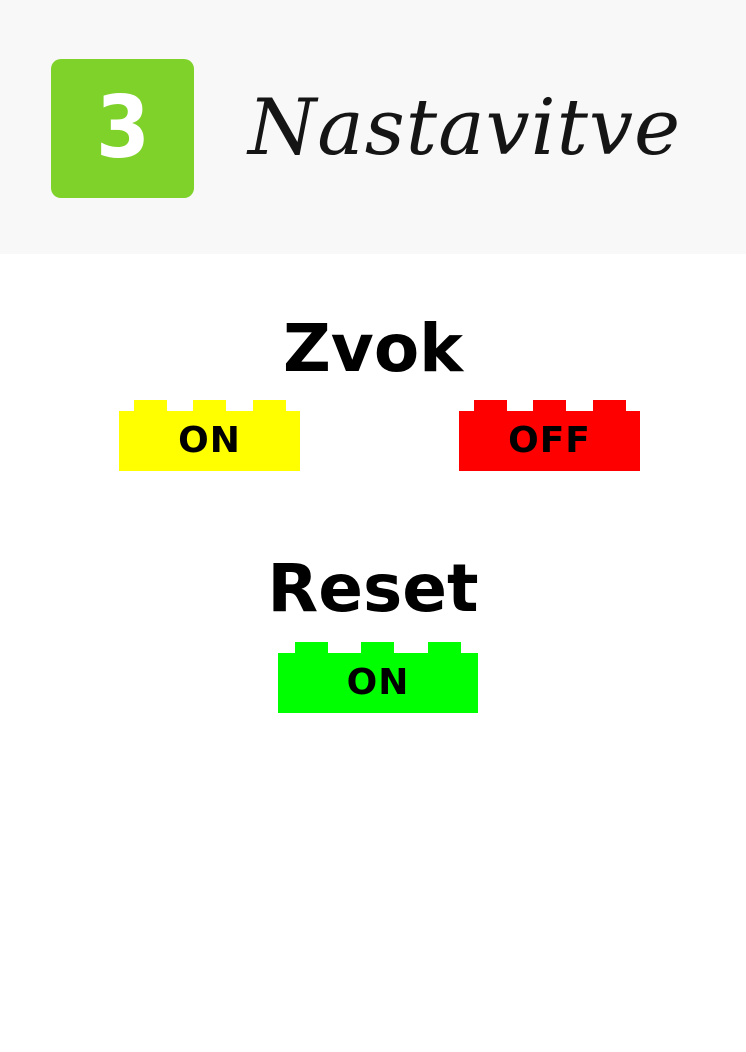 Image resolution: width=746 pixels, height=1052 pixels. I want to click on sound-on-label: ON, so click(209, 440).